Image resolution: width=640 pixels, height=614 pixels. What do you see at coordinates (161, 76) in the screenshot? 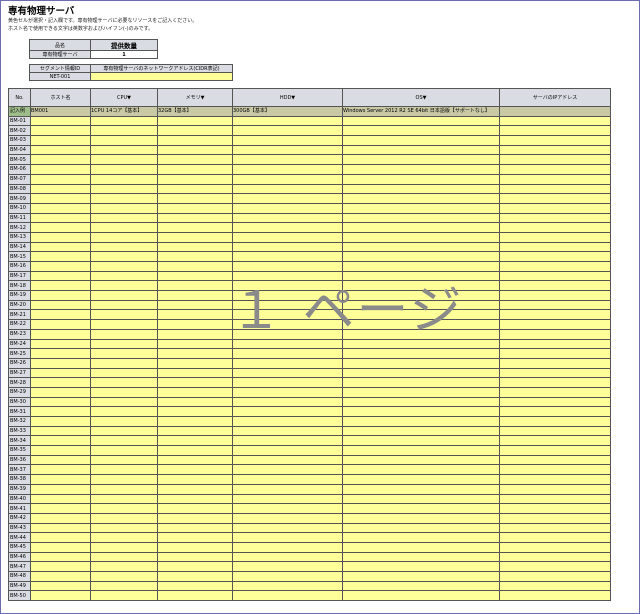
I see `segment-address-input` at bounding box center [161, 76].